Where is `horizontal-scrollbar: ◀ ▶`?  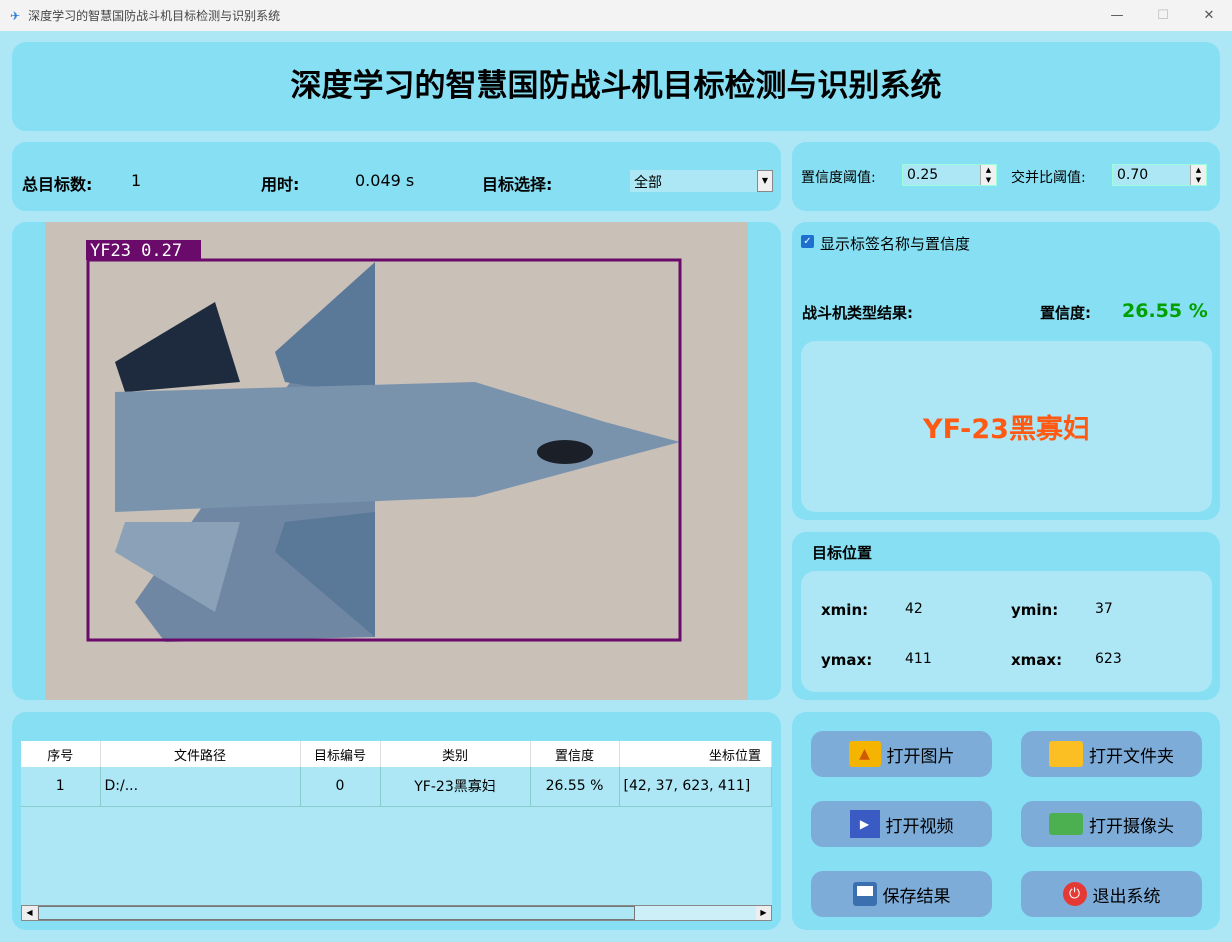
horizontal-scrollbar: ◀ ▶ is located at coordinates (396, 913).